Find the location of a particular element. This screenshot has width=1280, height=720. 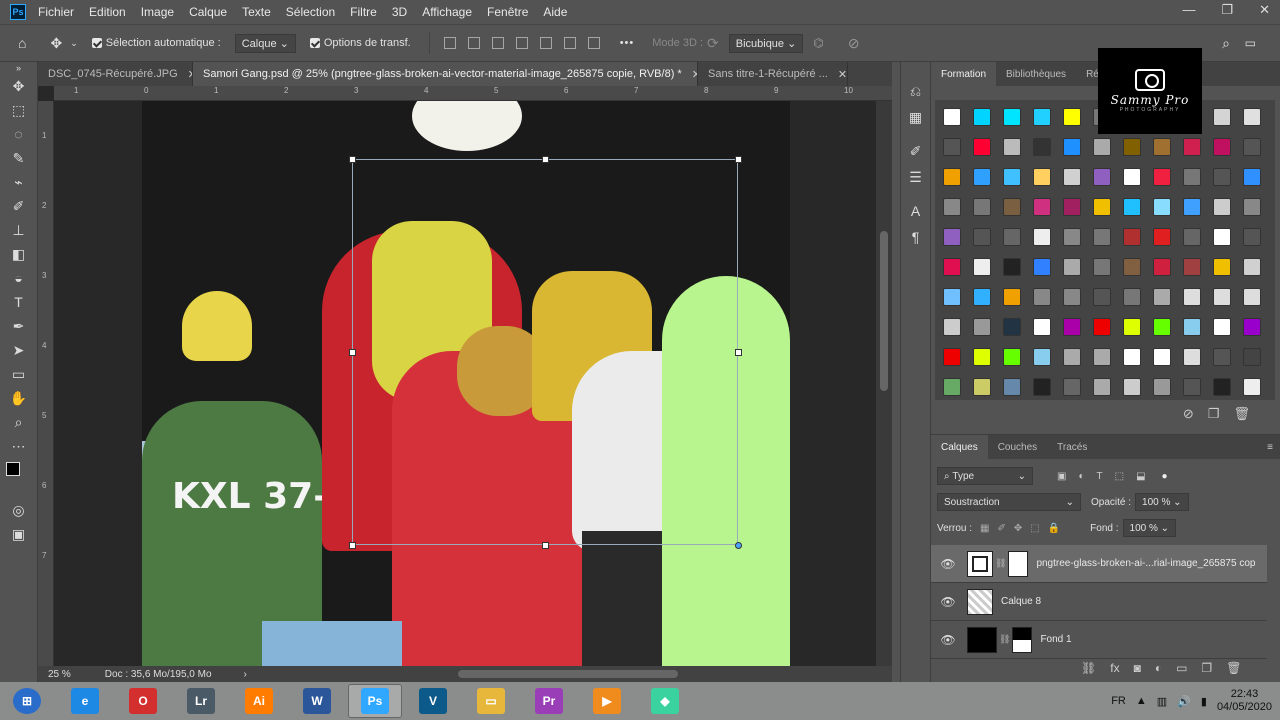

type-tool-icon: T is located at coordinates (18, 302).